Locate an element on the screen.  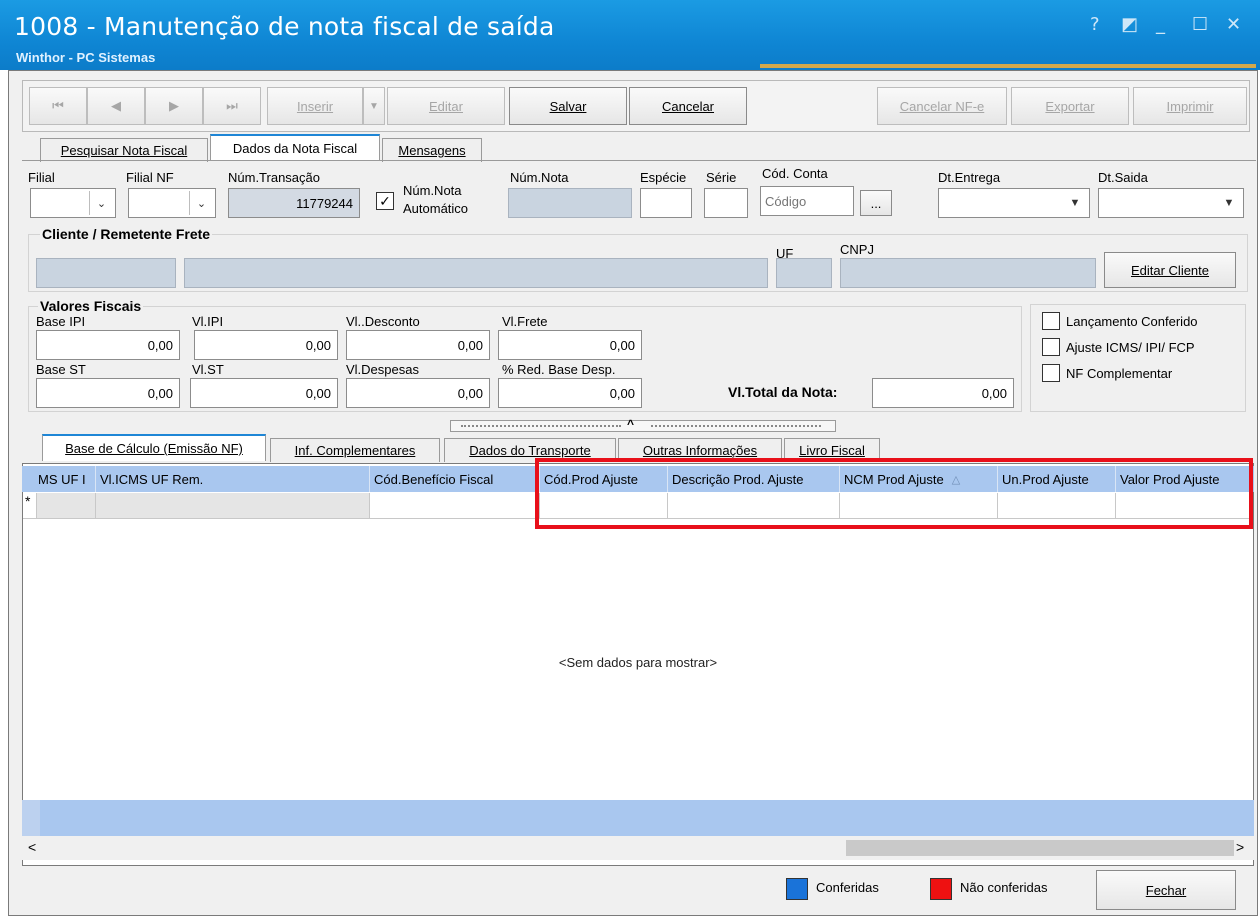
base-st-field: 0,00 is located at coordinates (108, 393).